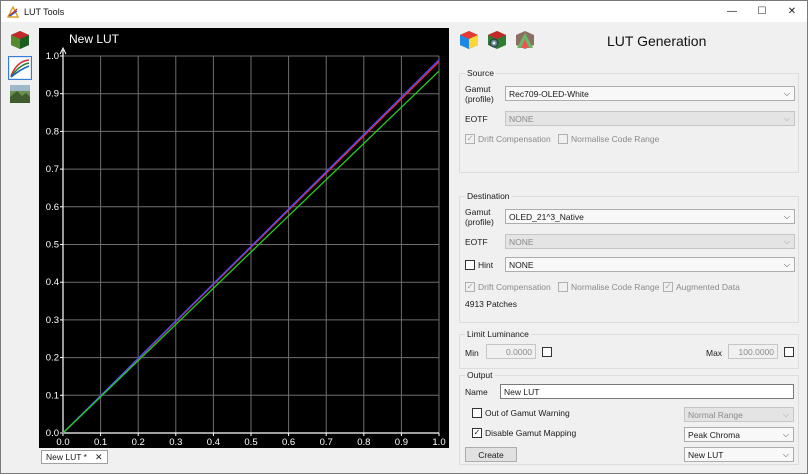 The height and width of the screenshot is (474, 808). Describe the element at coordinates (498, 334) in the screenshot. I see `limit-group-title: Limit Luminance` at that location.